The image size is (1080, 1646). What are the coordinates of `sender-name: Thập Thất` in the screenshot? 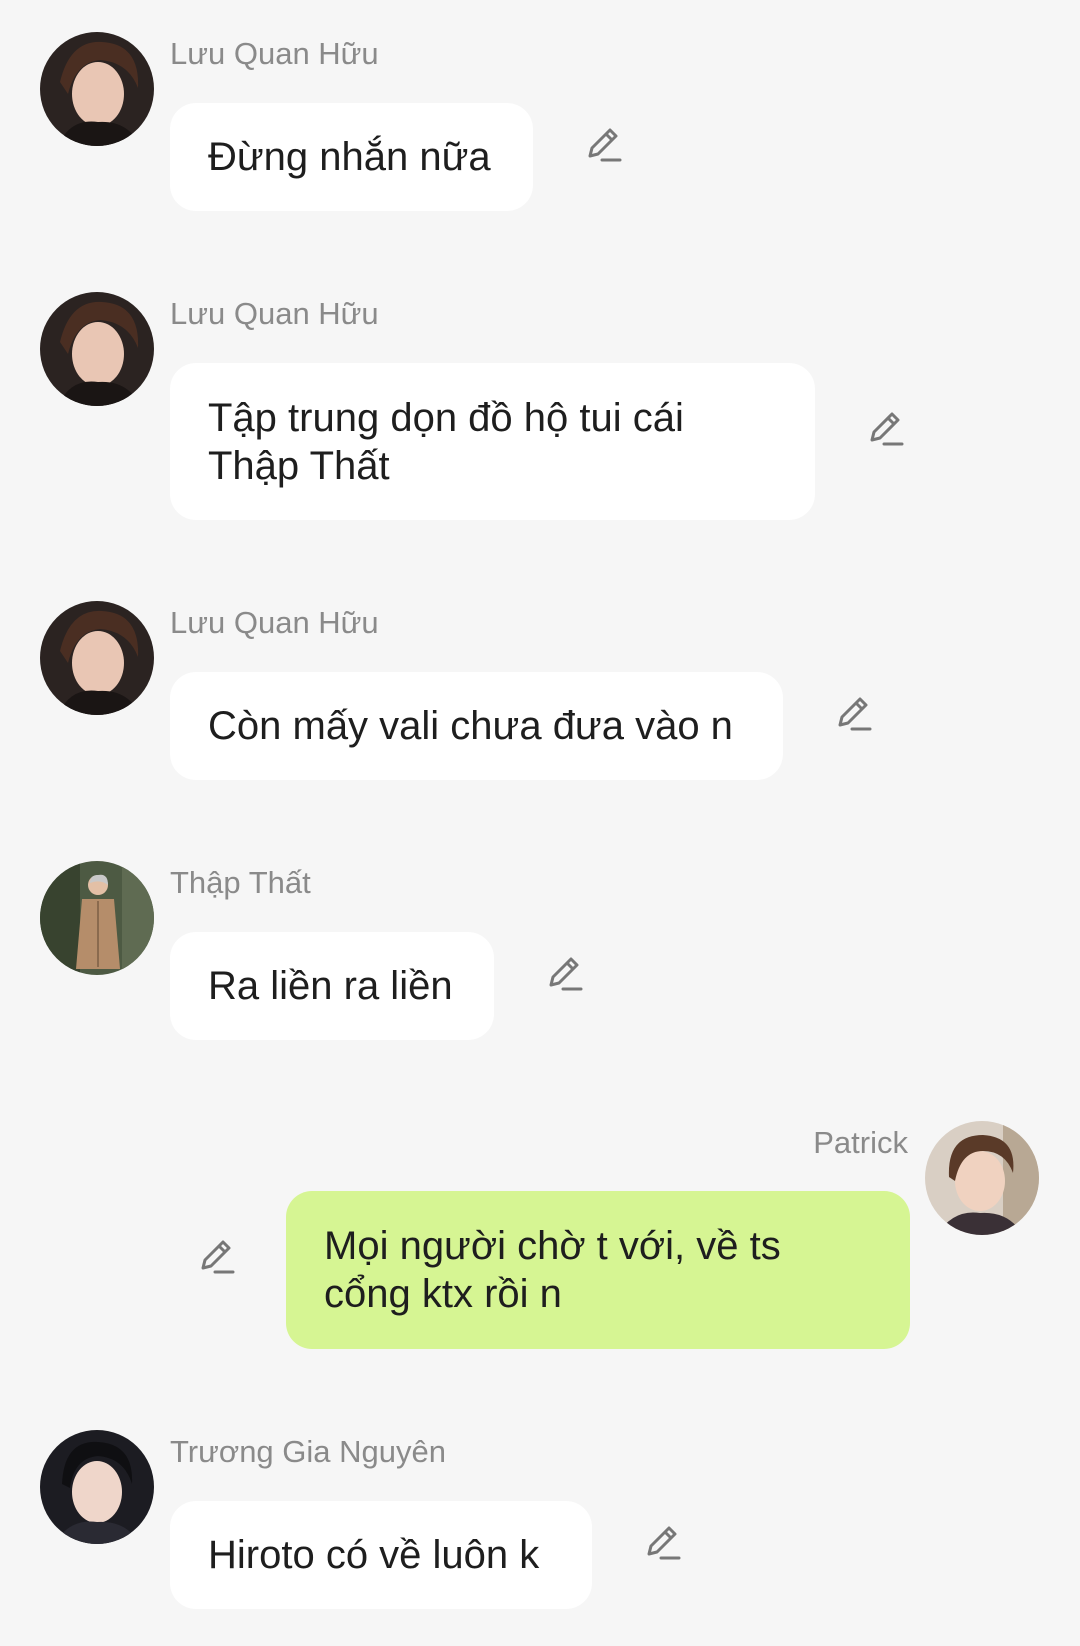 It's located at (240, 882).